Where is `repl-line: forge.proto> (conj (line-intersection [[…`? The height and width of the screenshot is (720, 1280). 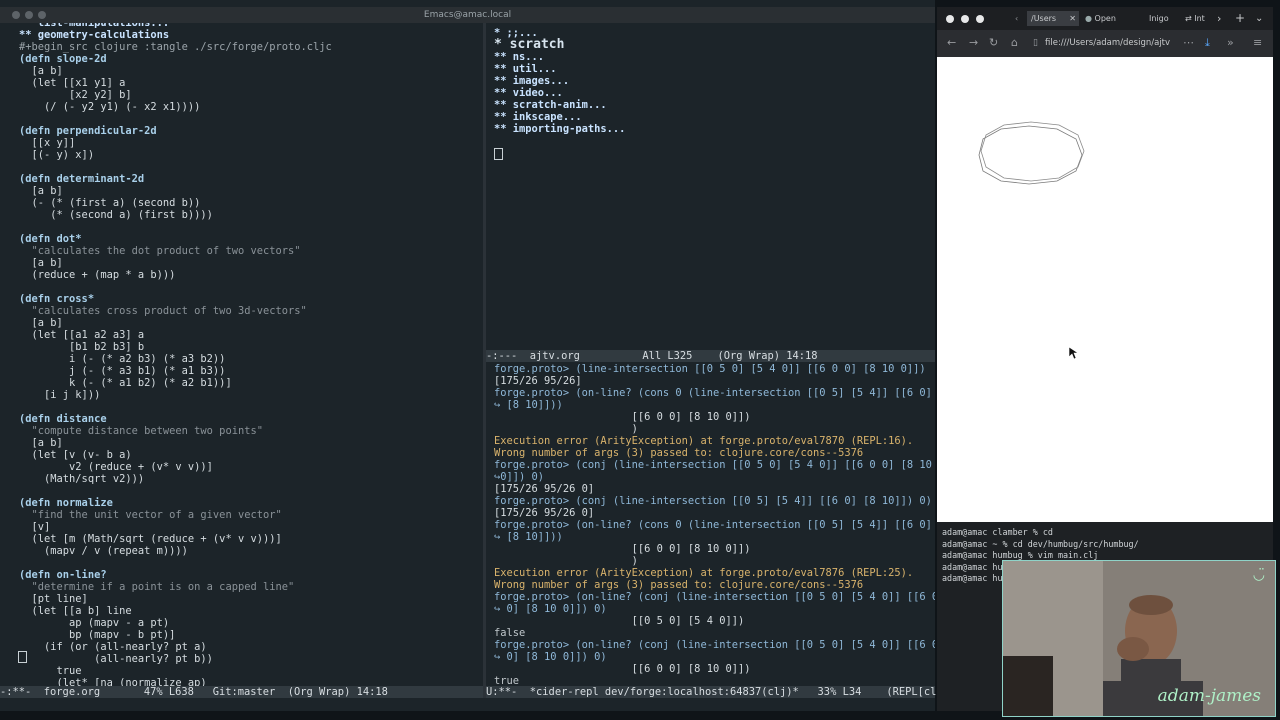 repl-line: forge.proto> (conj (line-intersection [[… is located at coordinates (713, 501).